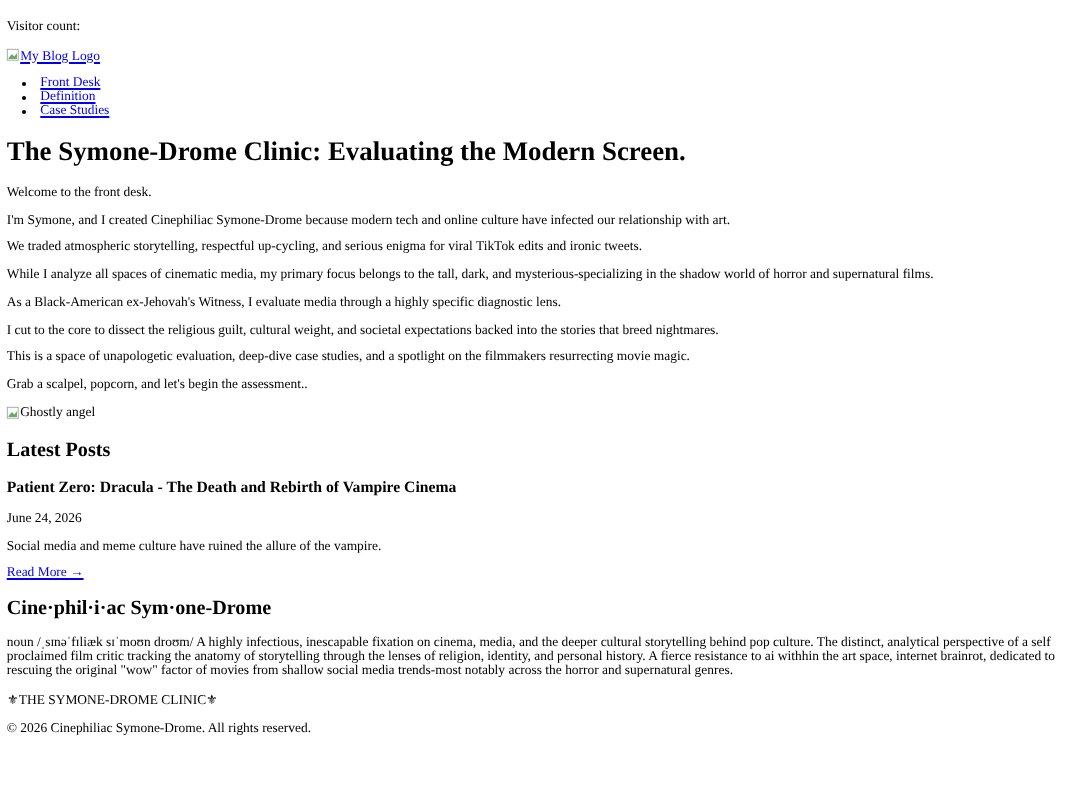 This screenshot has width=1080, height=810. What do you see at coordinates (59, 451) in the screenshot?
I see `section-heading: Latest Posts` at bounding box center [59, 451].